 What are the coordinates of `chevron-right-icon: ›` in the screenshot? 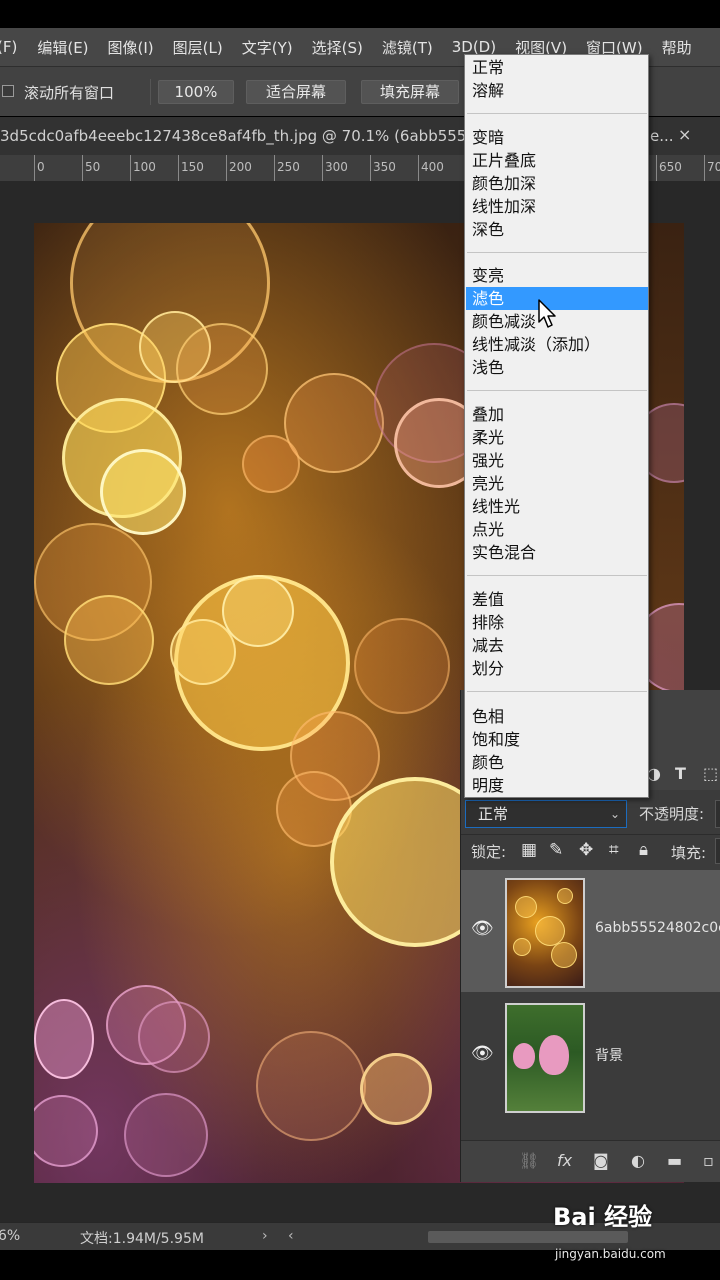 It's located at (265, 1236).